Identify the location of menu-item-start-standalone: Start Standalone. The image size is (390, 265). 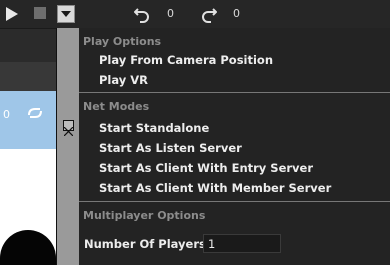
(154, 128).